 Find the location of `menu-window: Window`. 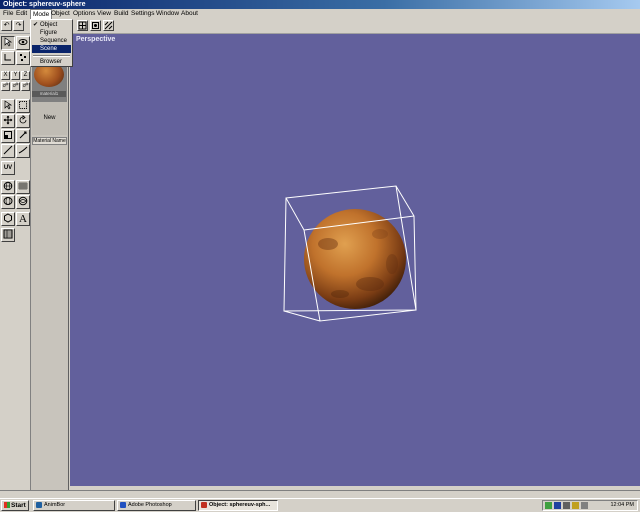

menu-window: Window is located at coordinates (167, 14).